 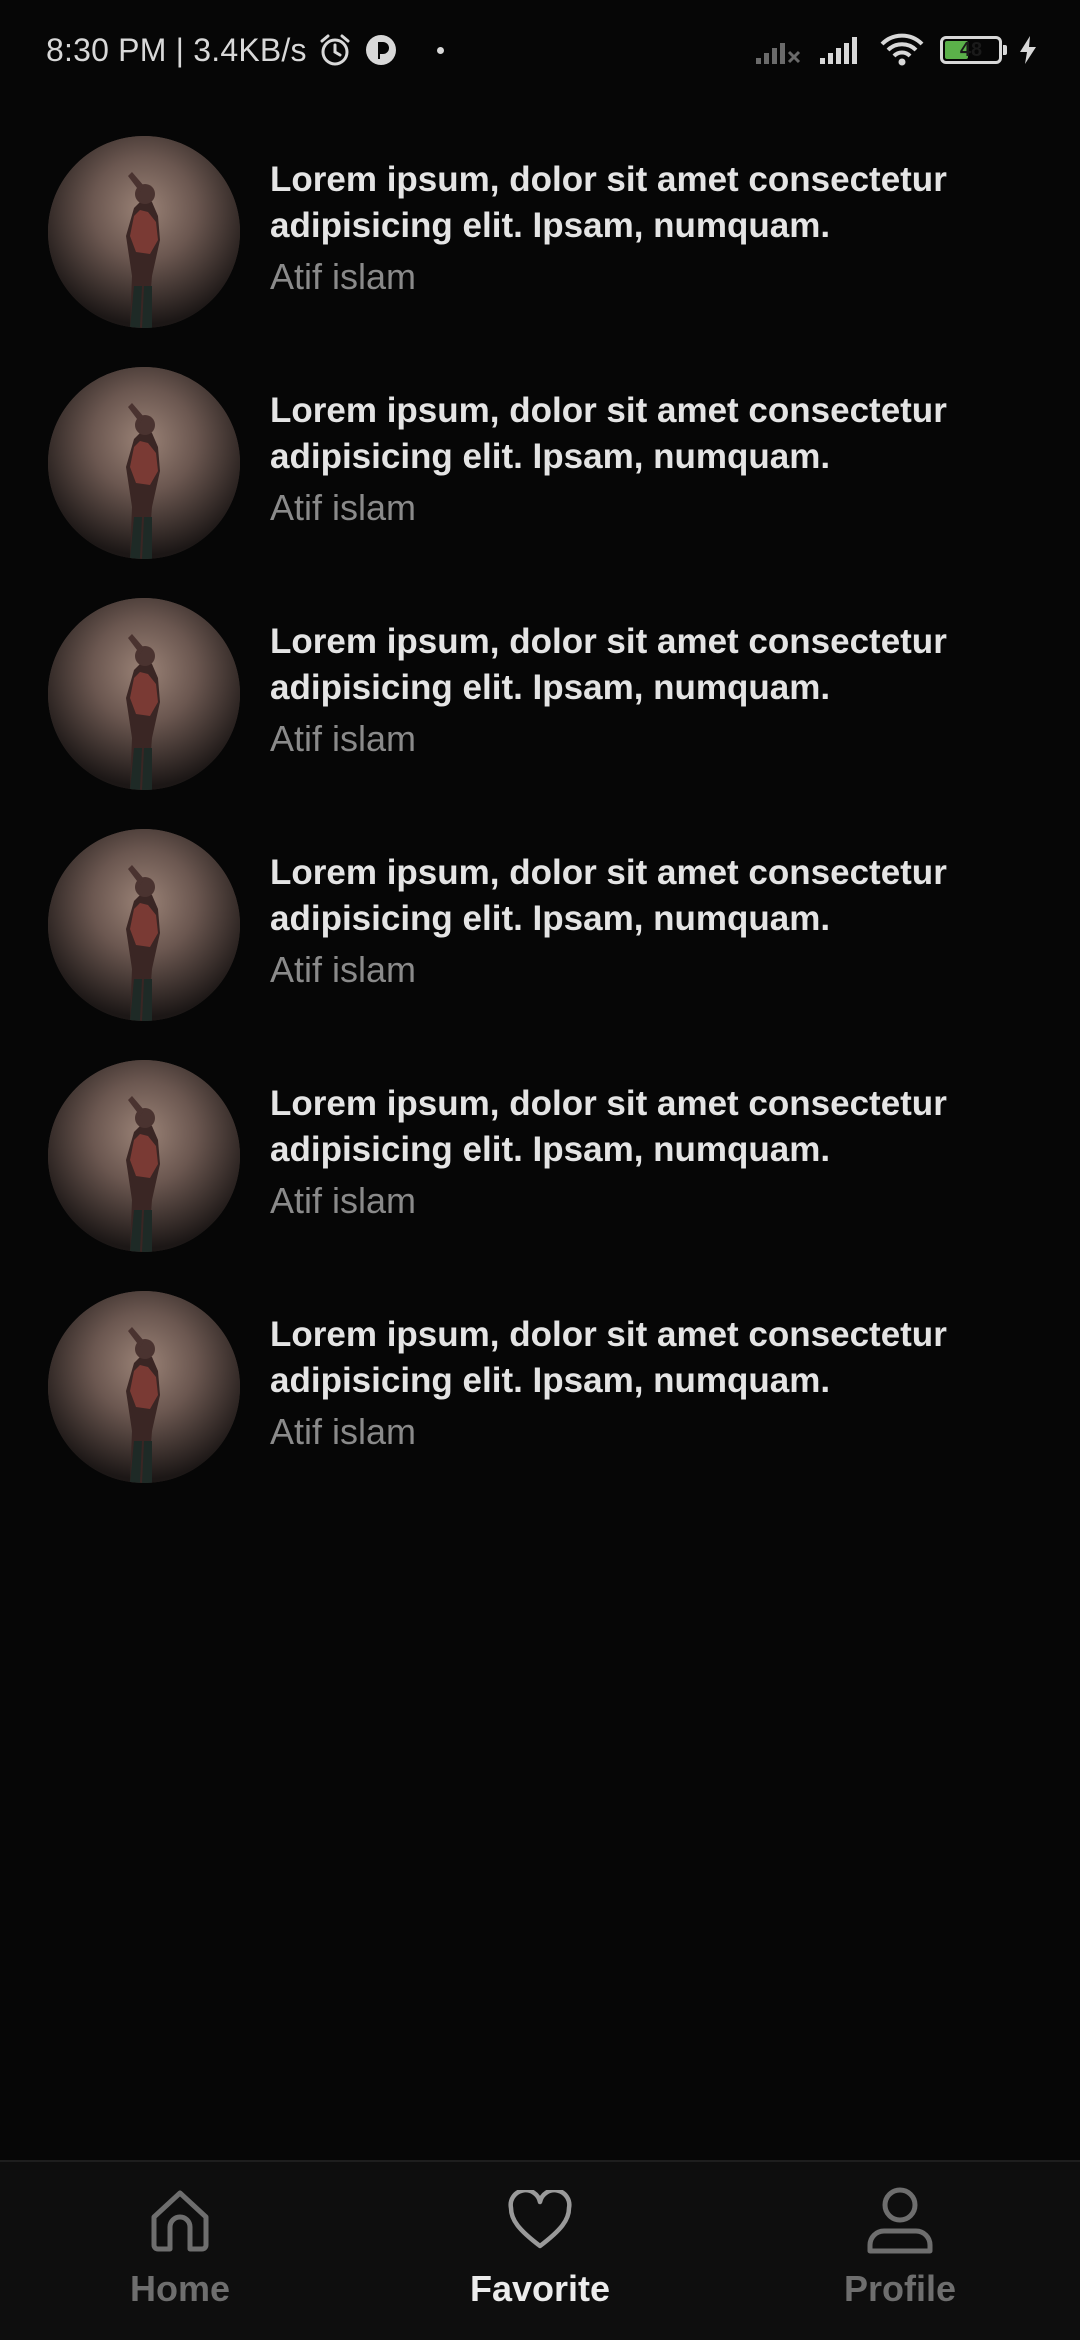 I want to click on dot-icon, so click(x=440, y=50).